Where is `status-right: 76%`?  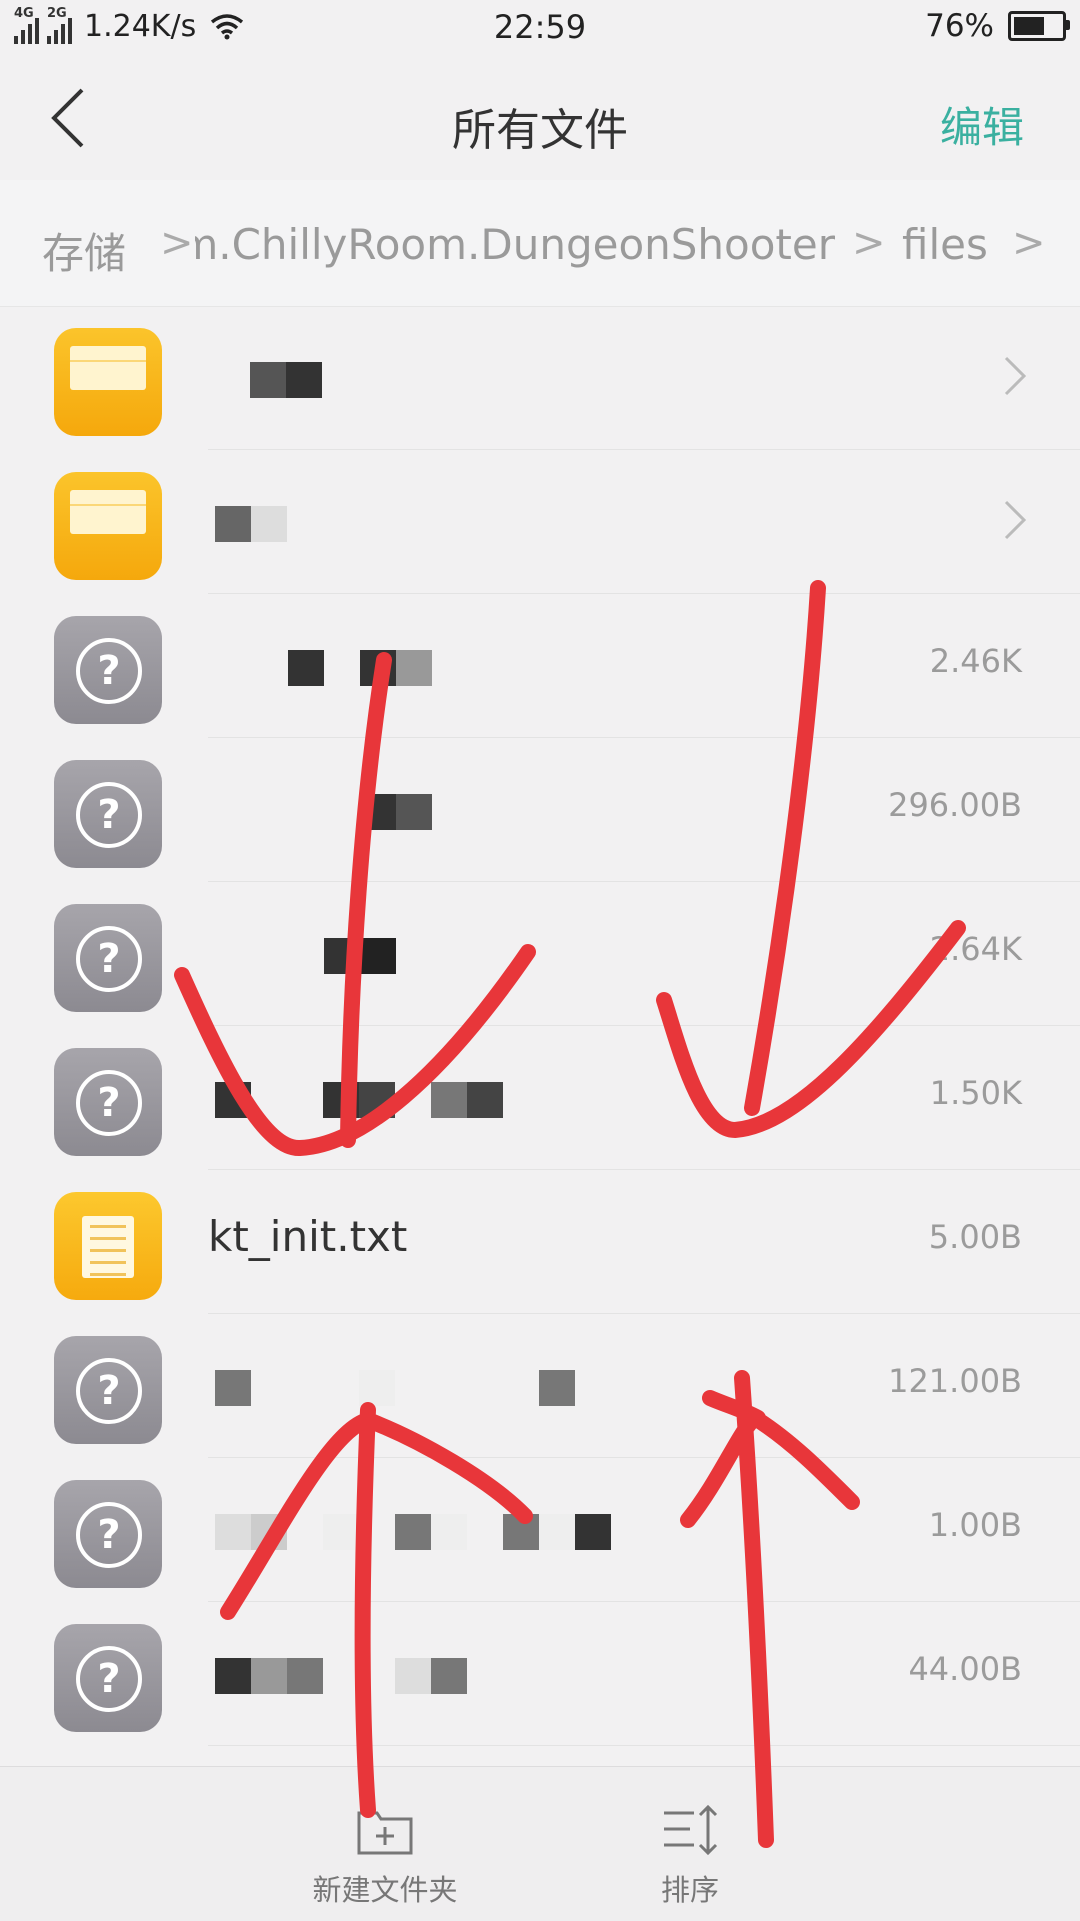 status-right: 76% is located at coordinates (997, 26).